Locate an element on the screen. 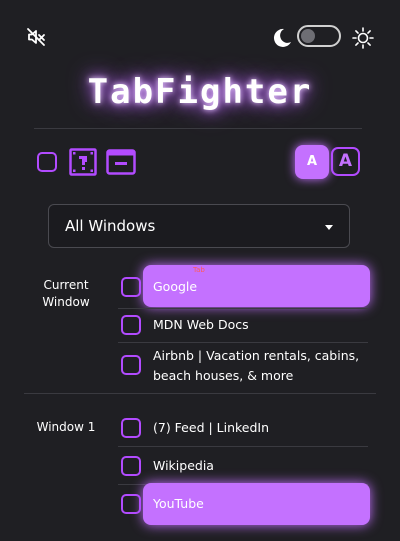 Image resolution: width=400 pixels, height=541 pixels. theme-toggle is located at coordinates (319, 36).